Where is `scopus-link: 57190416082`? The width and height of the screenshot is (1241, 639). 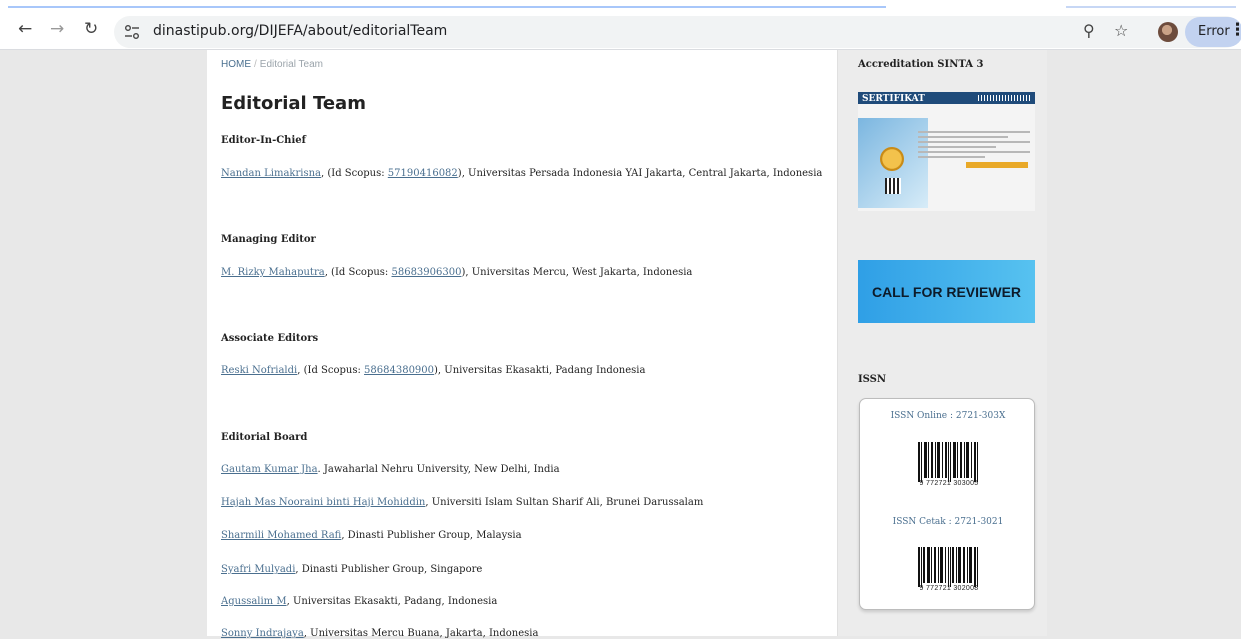
scopus-link: 57190416082 is located at coordinates (423, 173).